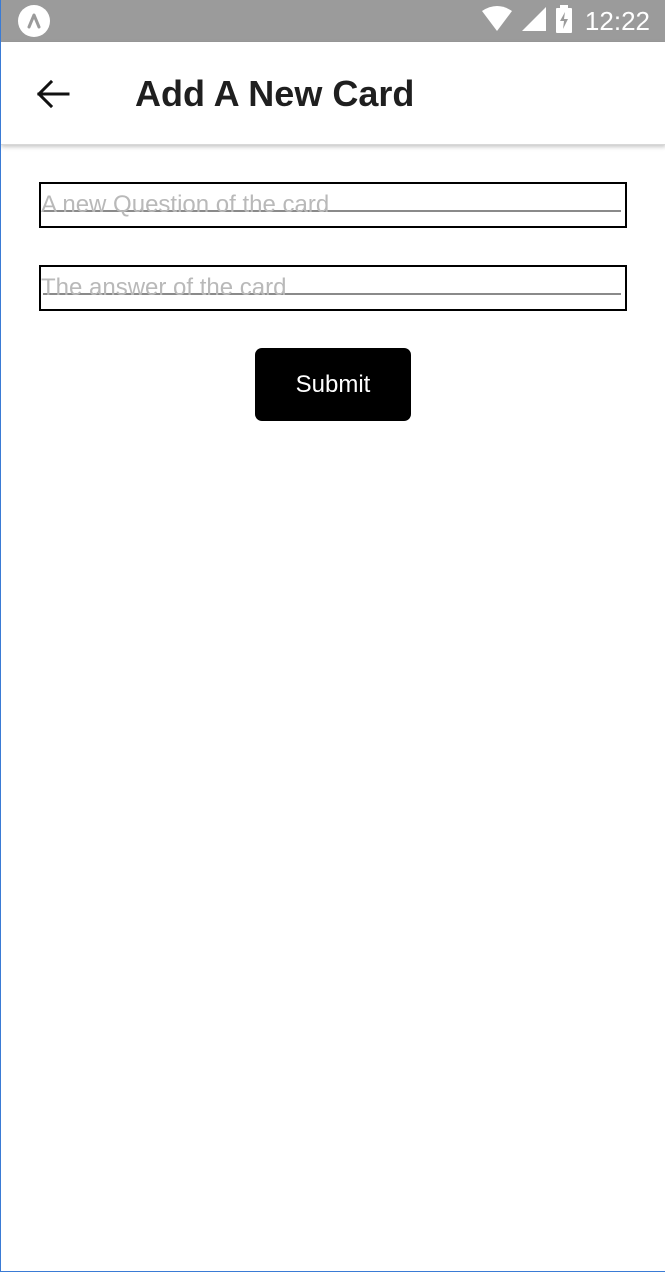 The height and width of the screenshot is (1272, 665). I want to click on wifi-icon, so click(497, 21).